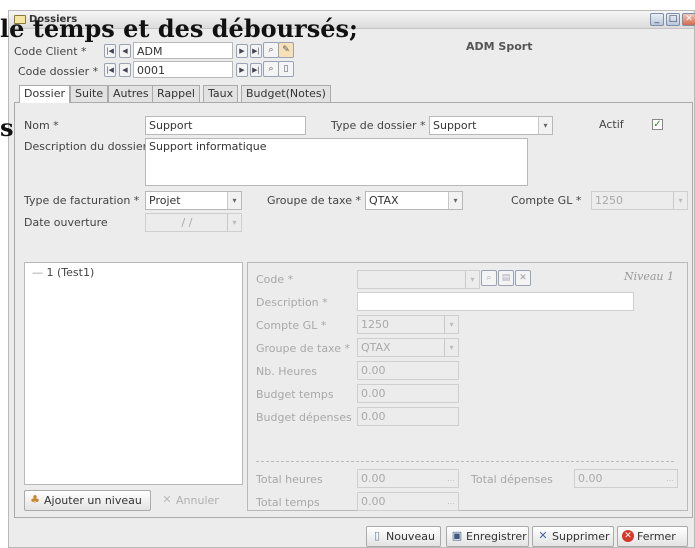 This screenshot has height=548, width=695. What do you see at coordinates (512, 479) in the screenshot?
I see `total-depenses-label: Total dépenses` at bounding box center [512, 479].